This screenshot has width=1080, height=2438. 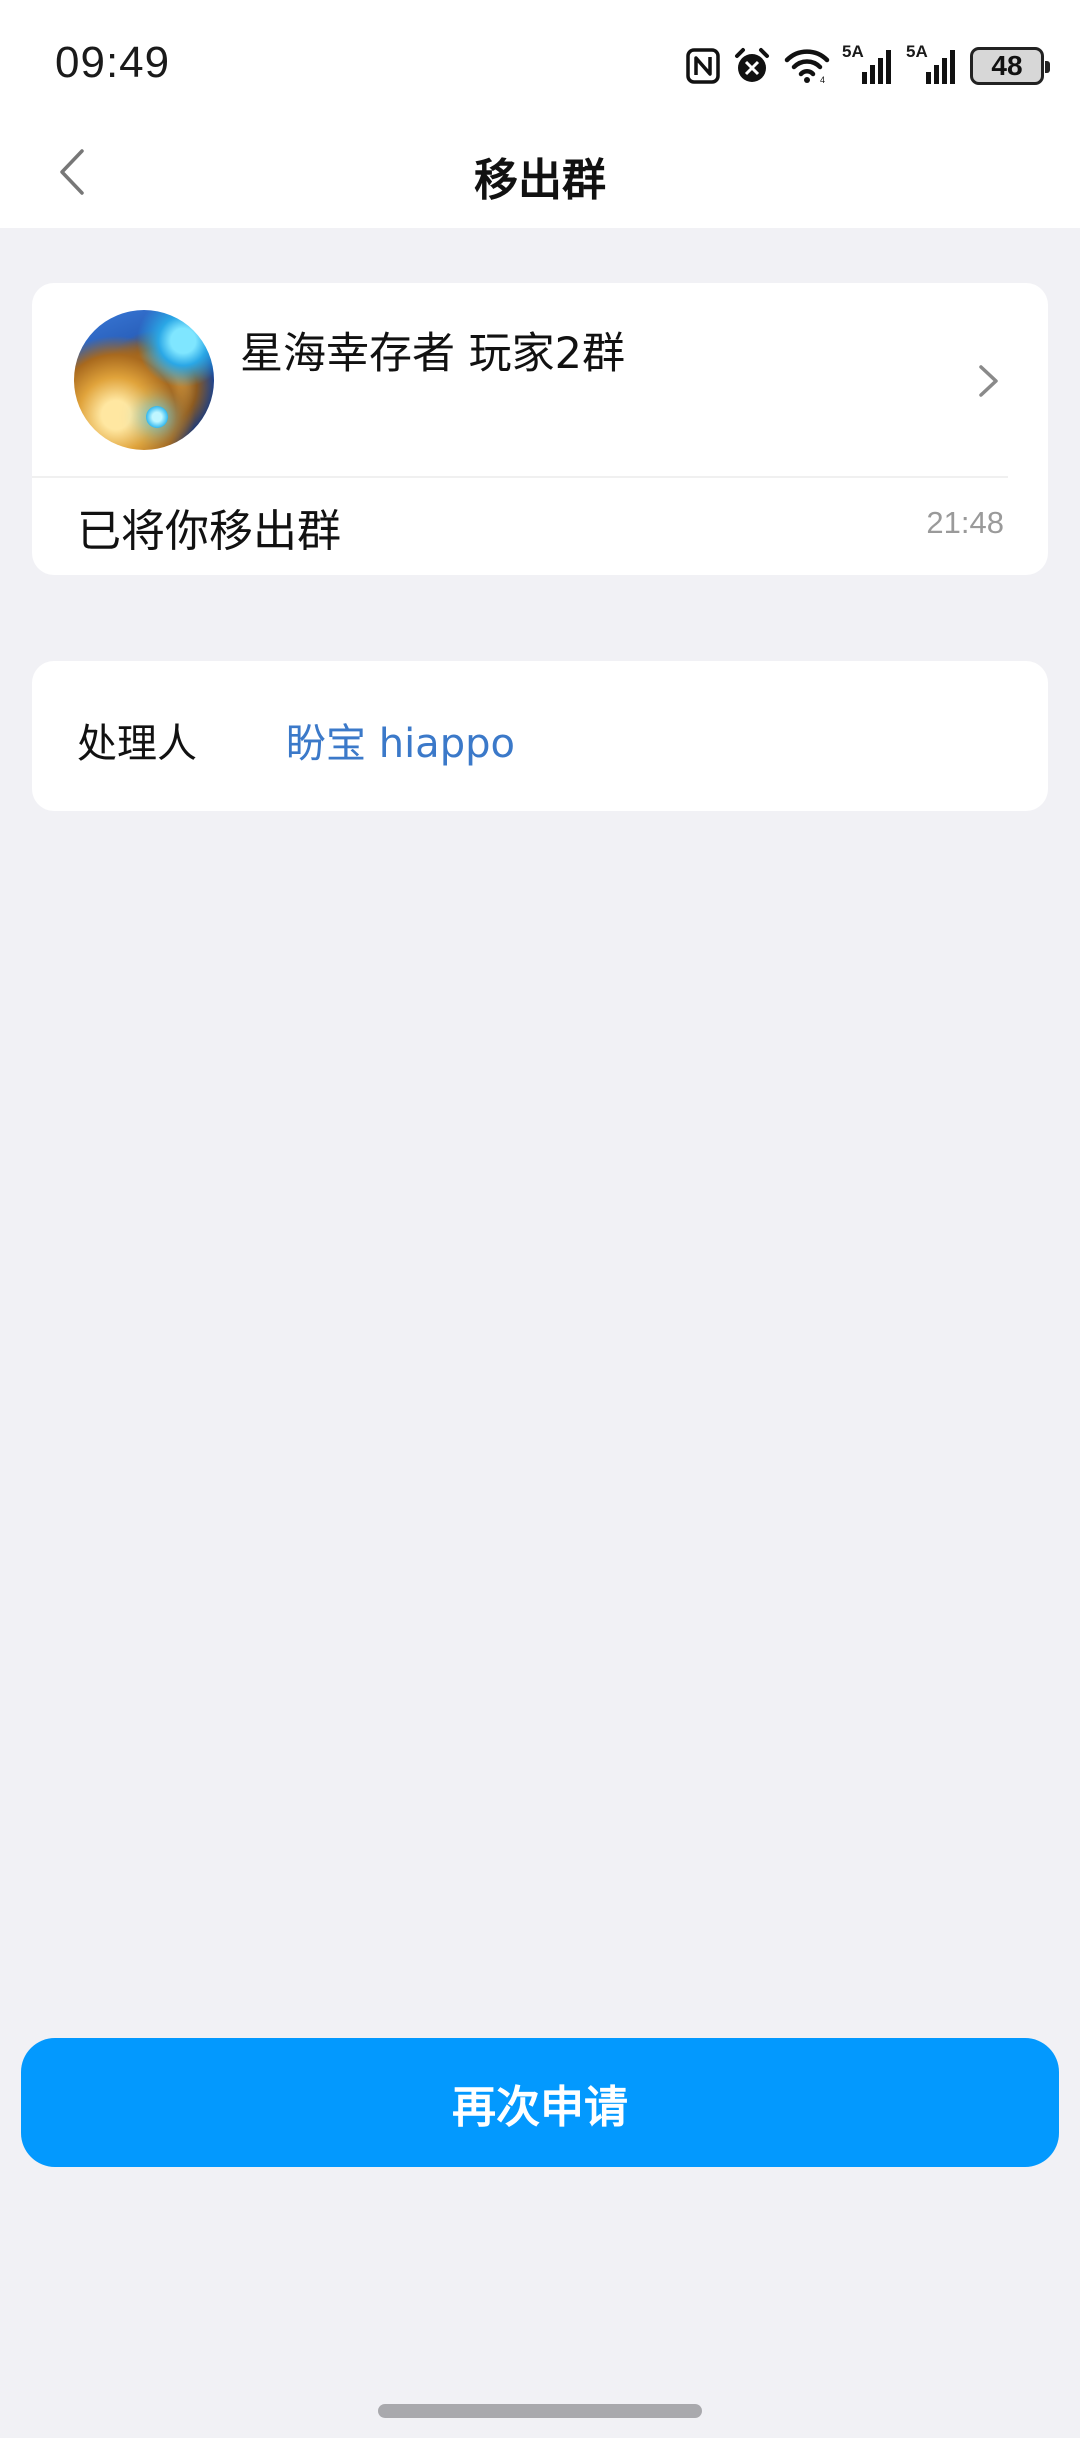 I want to click on nfc-icon, so click(x=703, y=66).